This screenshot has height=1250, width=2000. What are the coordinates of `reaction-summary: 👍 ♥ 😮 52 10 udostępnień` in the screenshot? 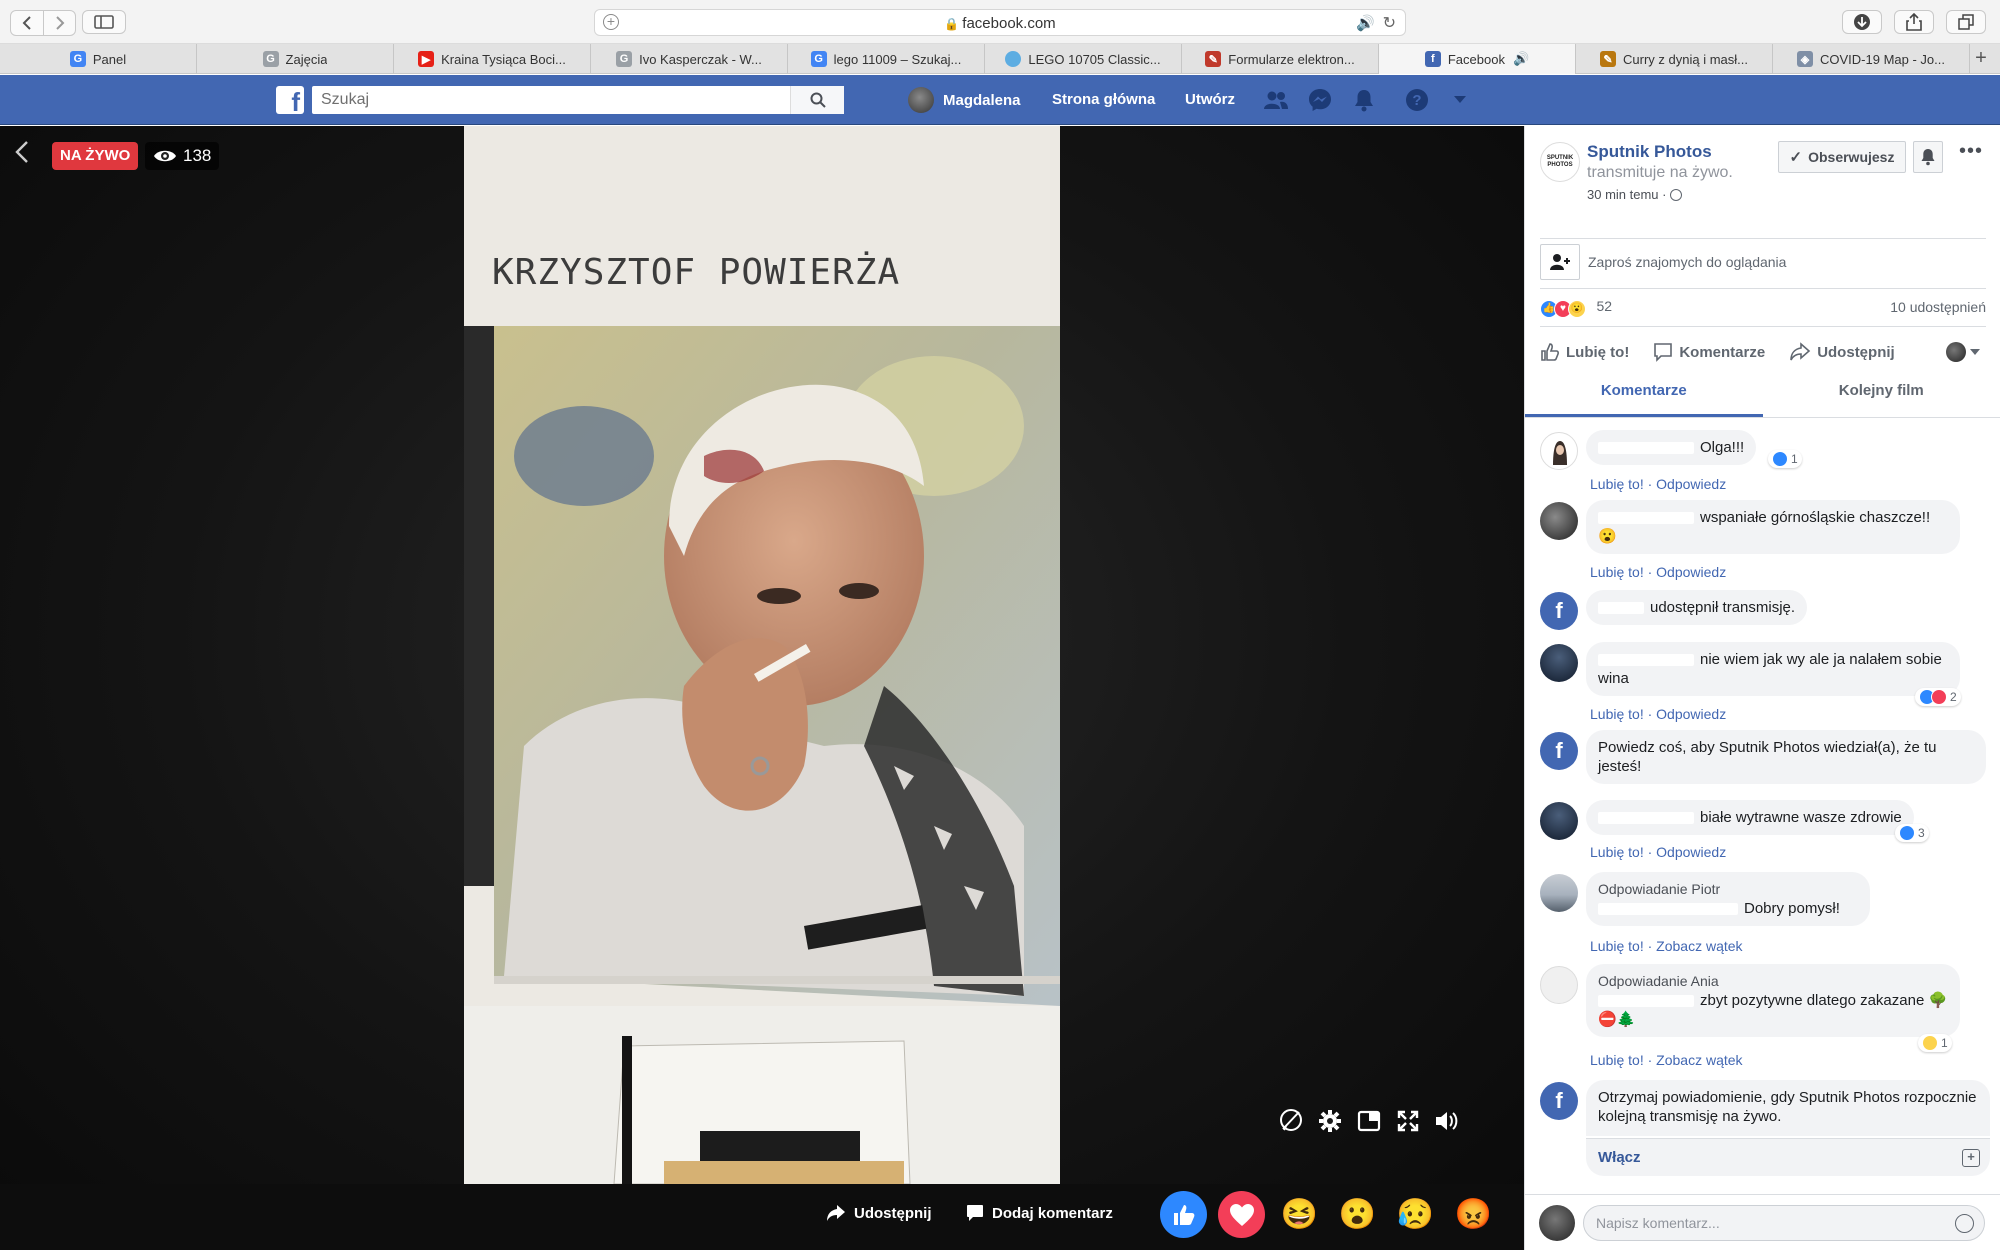 It's located at (1763, 308).